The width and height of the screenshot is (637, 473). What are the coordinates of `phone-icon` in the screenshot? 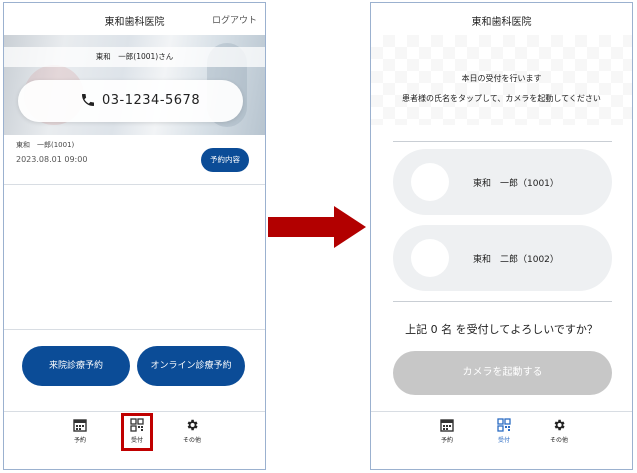 It's located at (88, 100).